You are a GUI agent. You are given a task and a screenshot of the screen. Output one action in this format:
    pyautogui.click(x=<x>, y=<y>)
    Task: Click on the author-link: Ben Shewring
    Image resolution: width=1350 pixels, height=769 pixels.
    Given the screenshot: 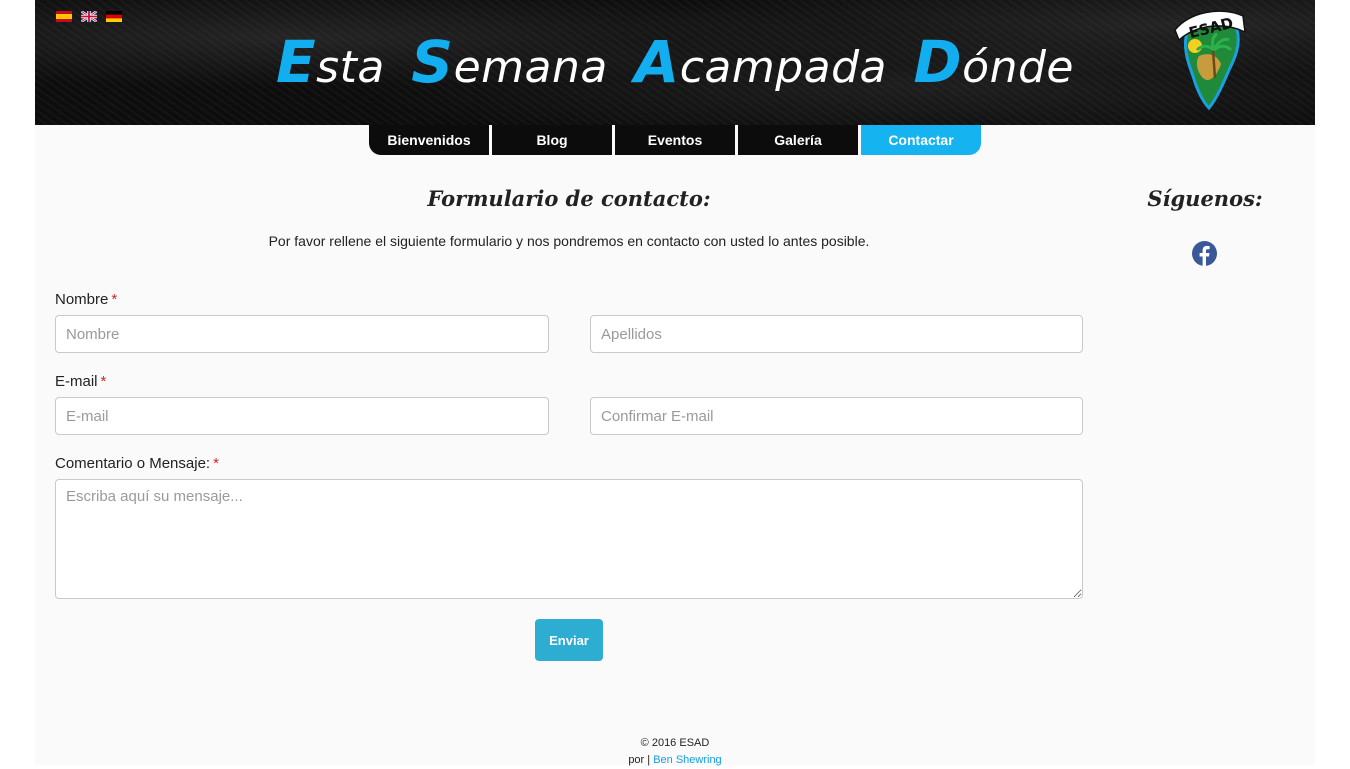 What is the action you would take?
    pyautogui.click(x=687, y=760)
    